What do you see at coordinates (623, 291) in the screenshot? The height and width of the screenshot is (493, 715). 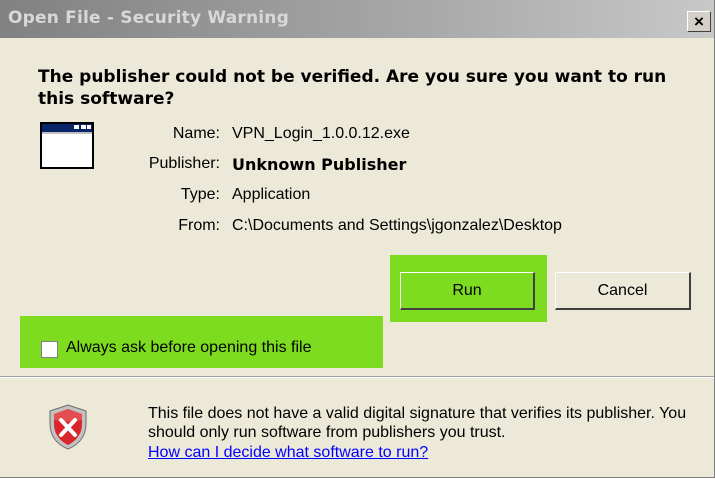 I see `cancel-button: Cancel` at bounding box center [623, 291].